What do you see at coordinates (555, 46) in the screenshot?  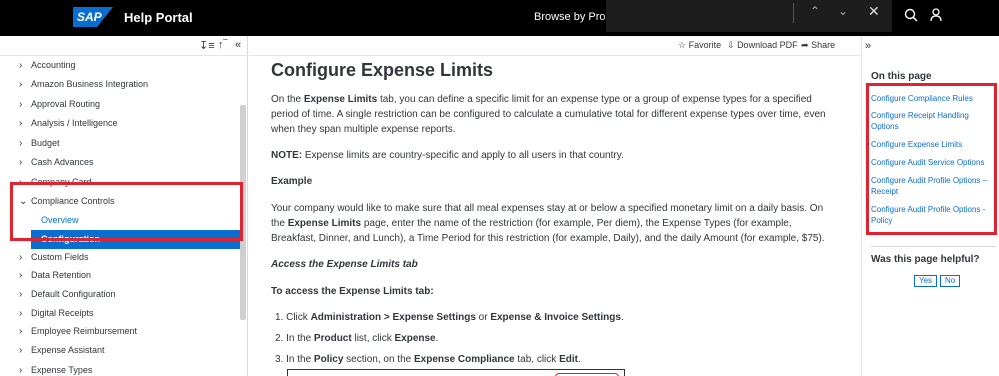 I see `content-toolbar: ☆ Favorite ⇩ Download PDF ➦ Share` at bounding box center [555, 46].